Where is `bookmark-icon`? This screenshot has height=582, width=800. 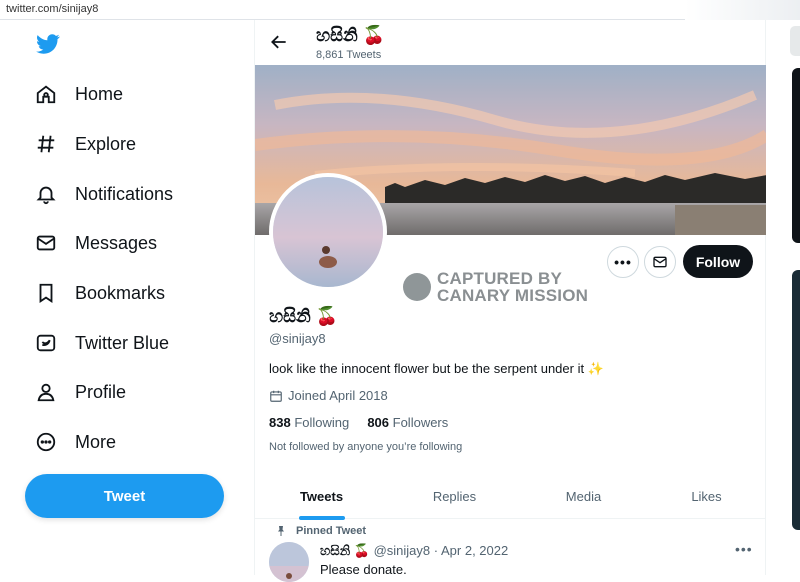
bookmark-icon is located at coordinates (46, 293).